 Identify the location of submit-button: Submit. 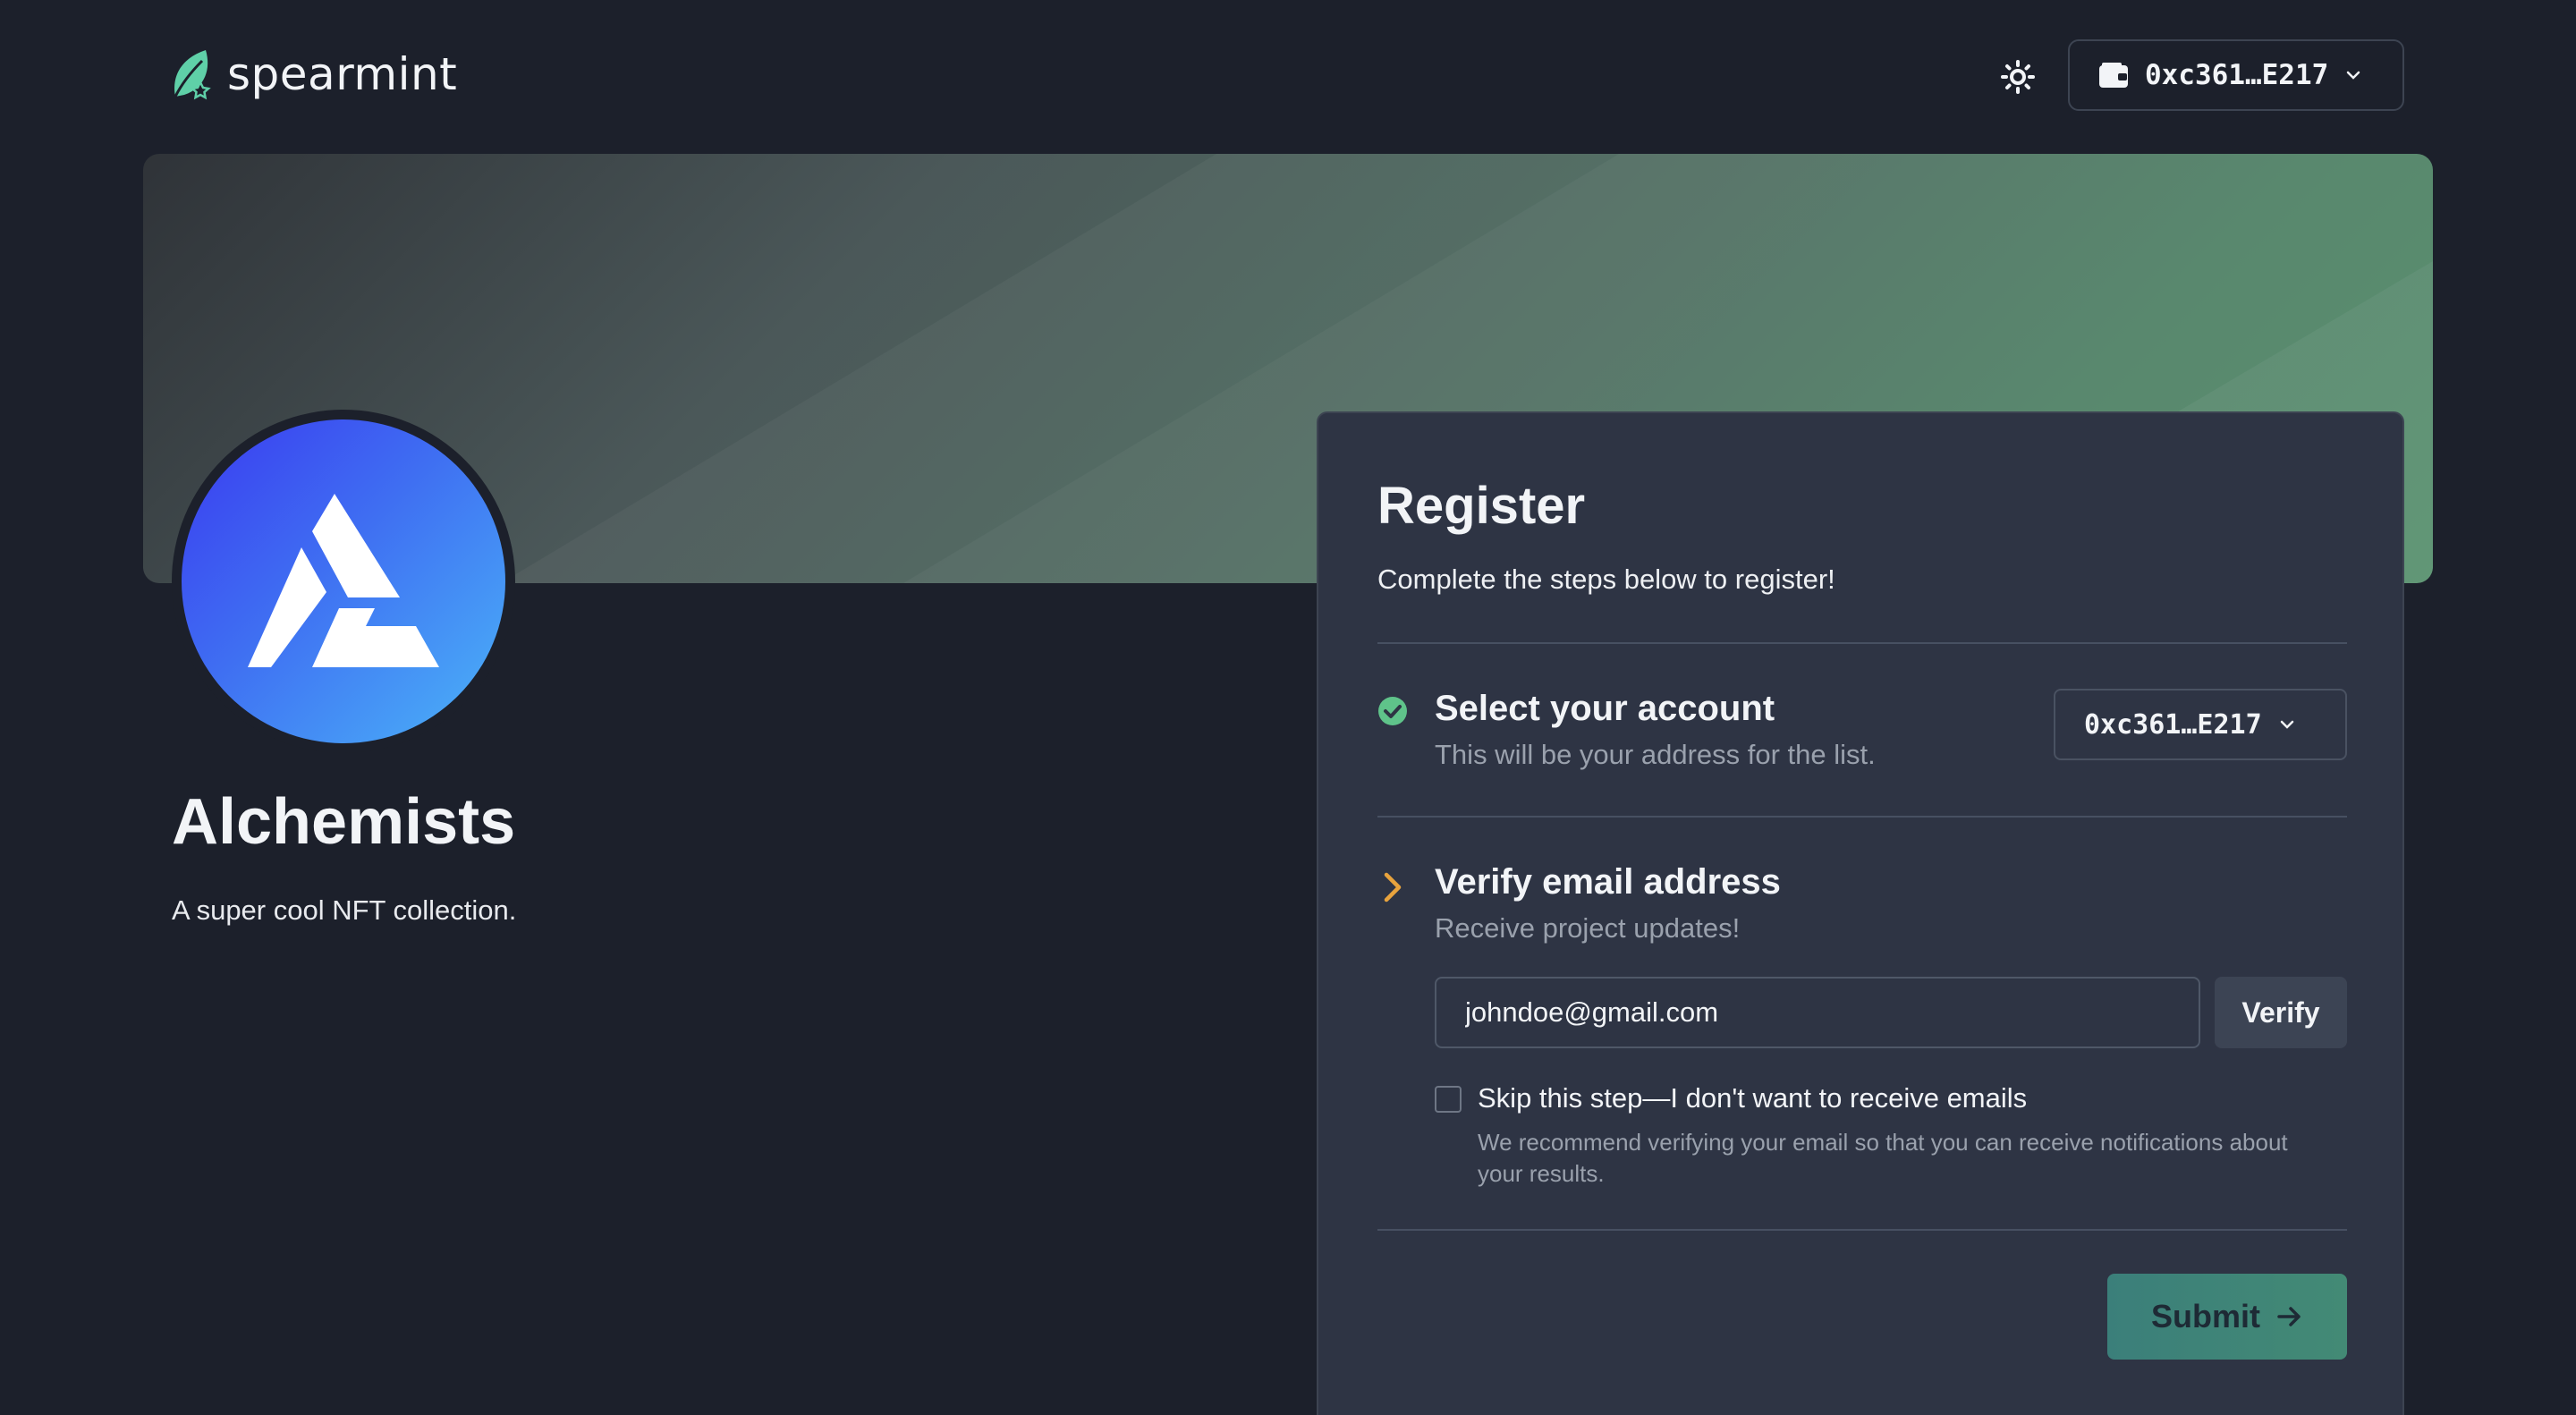
(2227, 1317).